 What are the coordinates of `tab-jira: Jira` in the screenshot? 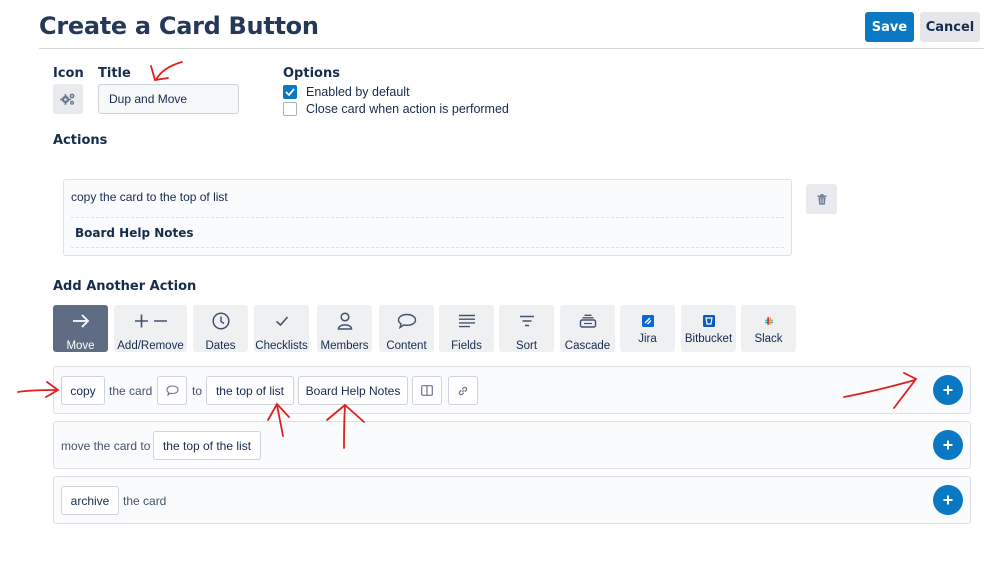 It's located at (647, 328).